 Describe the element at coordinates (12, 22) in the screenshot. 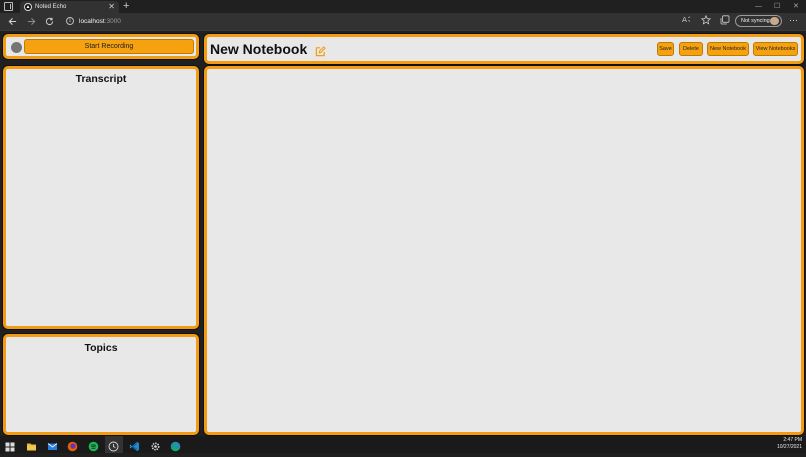

I see `back-arrow-icon` at that location.